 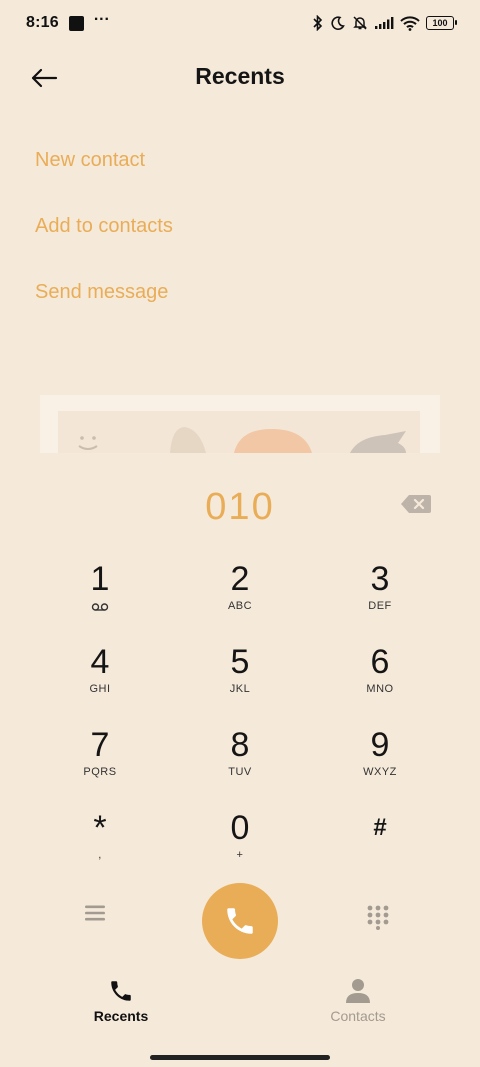 I want to click on battery-icon: 100, so click(x=441, y=23).